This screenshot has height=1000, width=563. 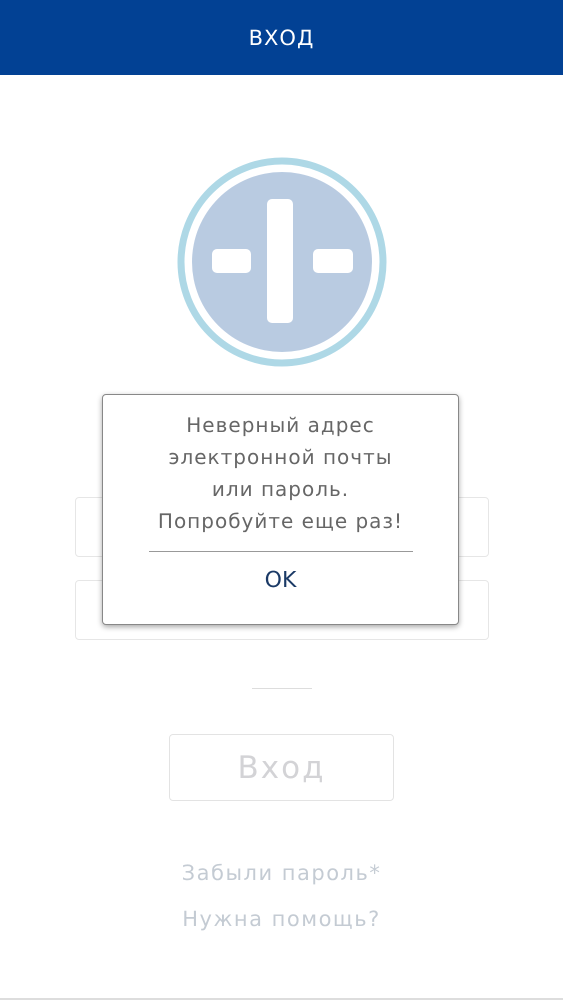 What do you see at coordinates (281, 38) in the screenshot?
I see `screen-title: ВХОД` at bounding box center [281, 38].